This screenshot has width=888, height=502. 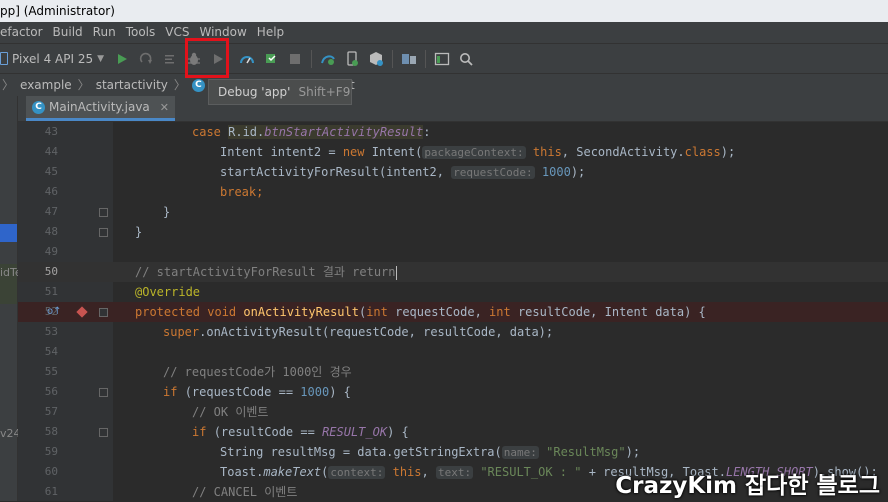 What do you see at coordinates (51, 331) in the screenshot?
I see `line-number: 53` at bounding box center [51, 331].